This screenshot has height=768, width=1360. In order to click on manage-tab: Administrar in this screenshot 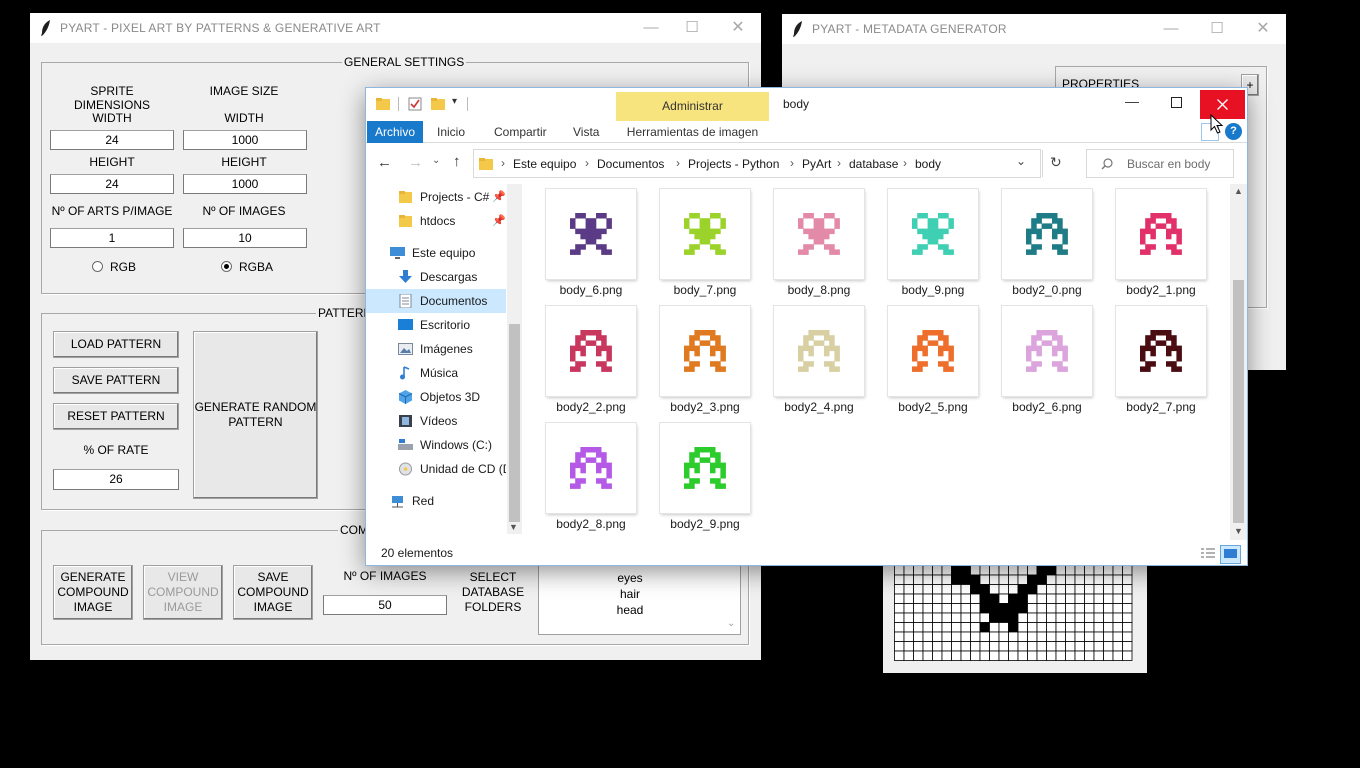, I will do `click(692, 106)`.